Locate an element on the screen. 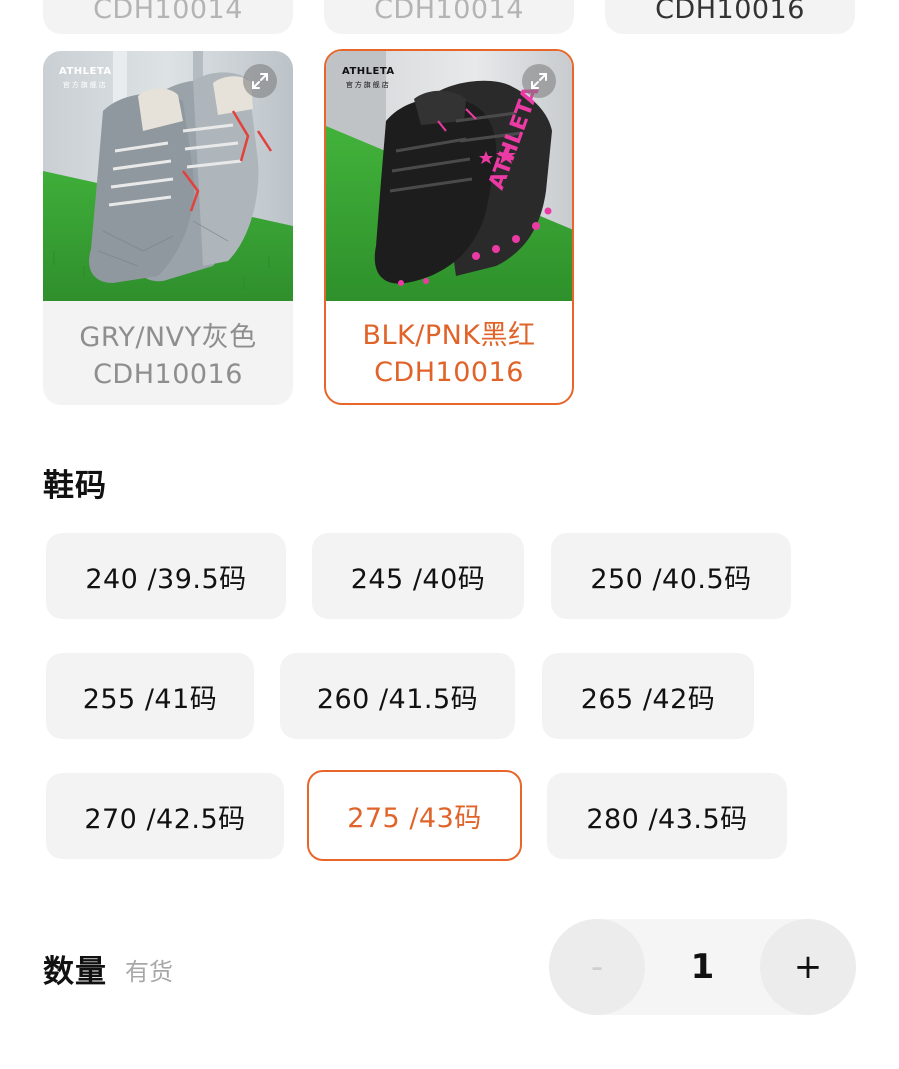  size-option-265: 265 /42码 is located at coordinates (648, 696).